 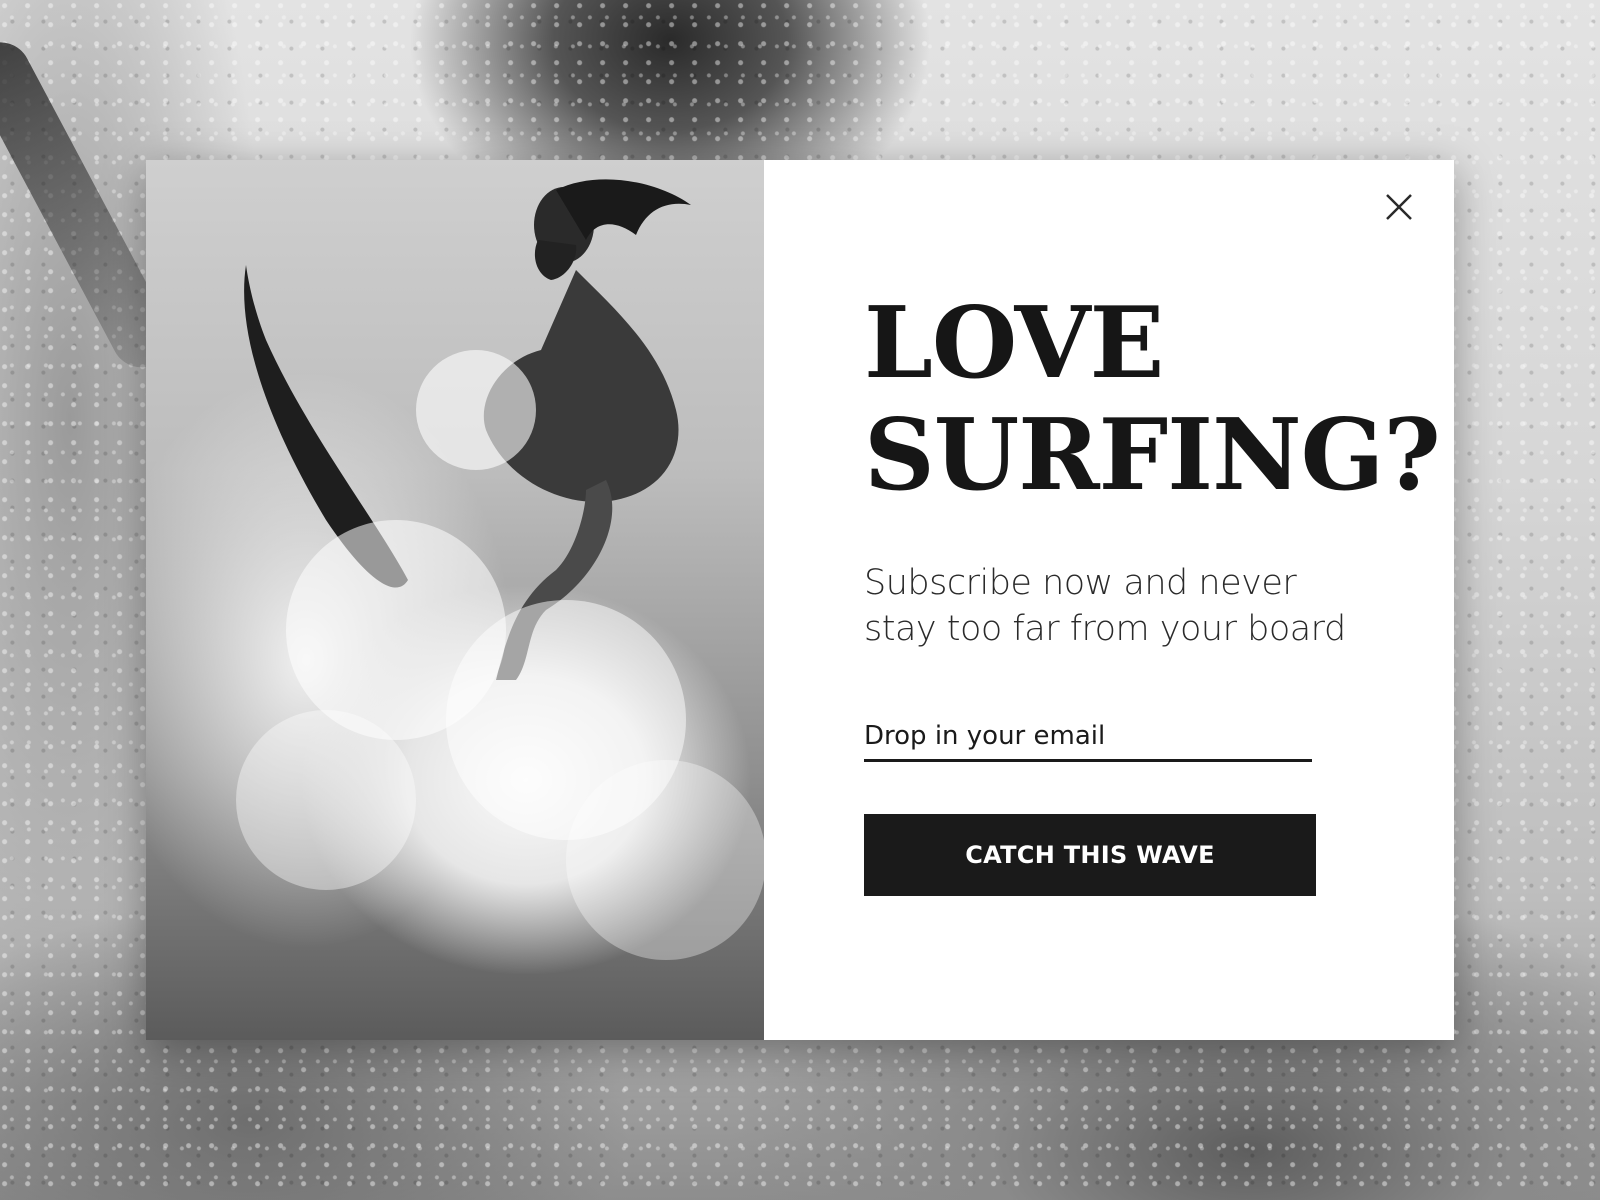 I want to click on headline: LOVE SURFING?, so click(x=1152, y=399).